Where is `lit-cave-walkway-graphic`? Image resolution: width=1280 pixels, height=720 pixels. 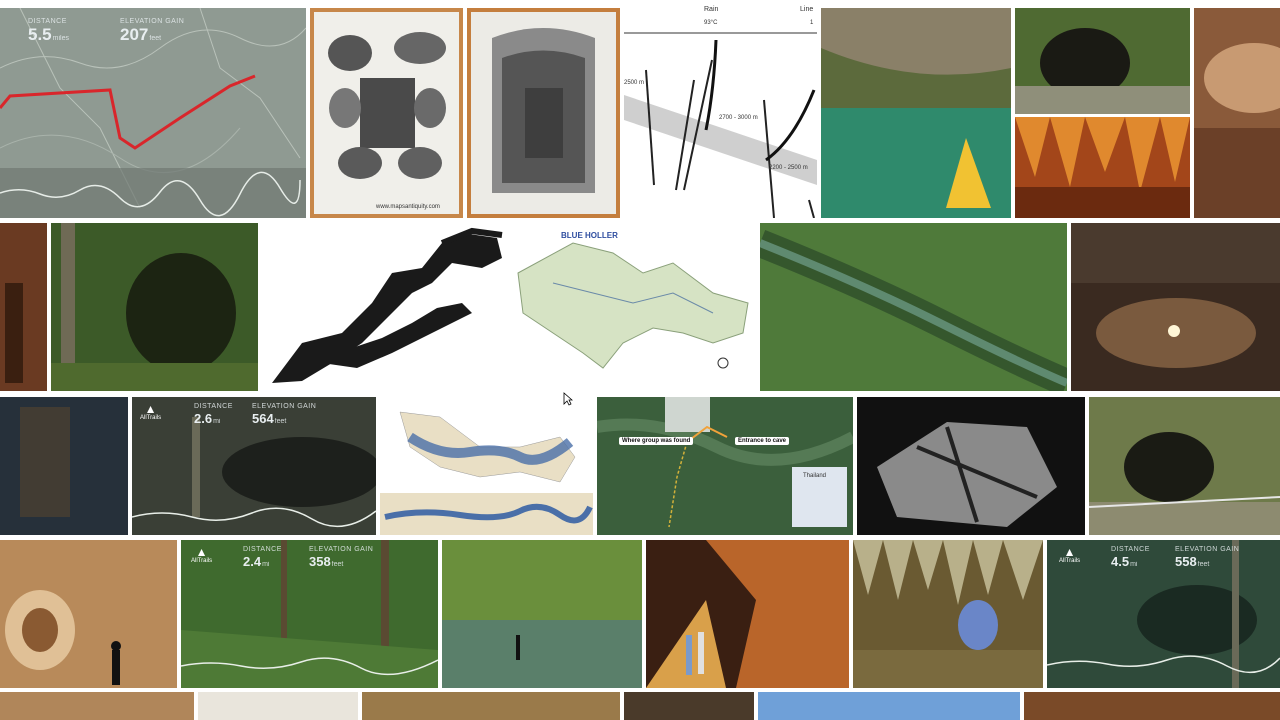
lit-cave-walkway-graphic is located at coordinates (747, 614).